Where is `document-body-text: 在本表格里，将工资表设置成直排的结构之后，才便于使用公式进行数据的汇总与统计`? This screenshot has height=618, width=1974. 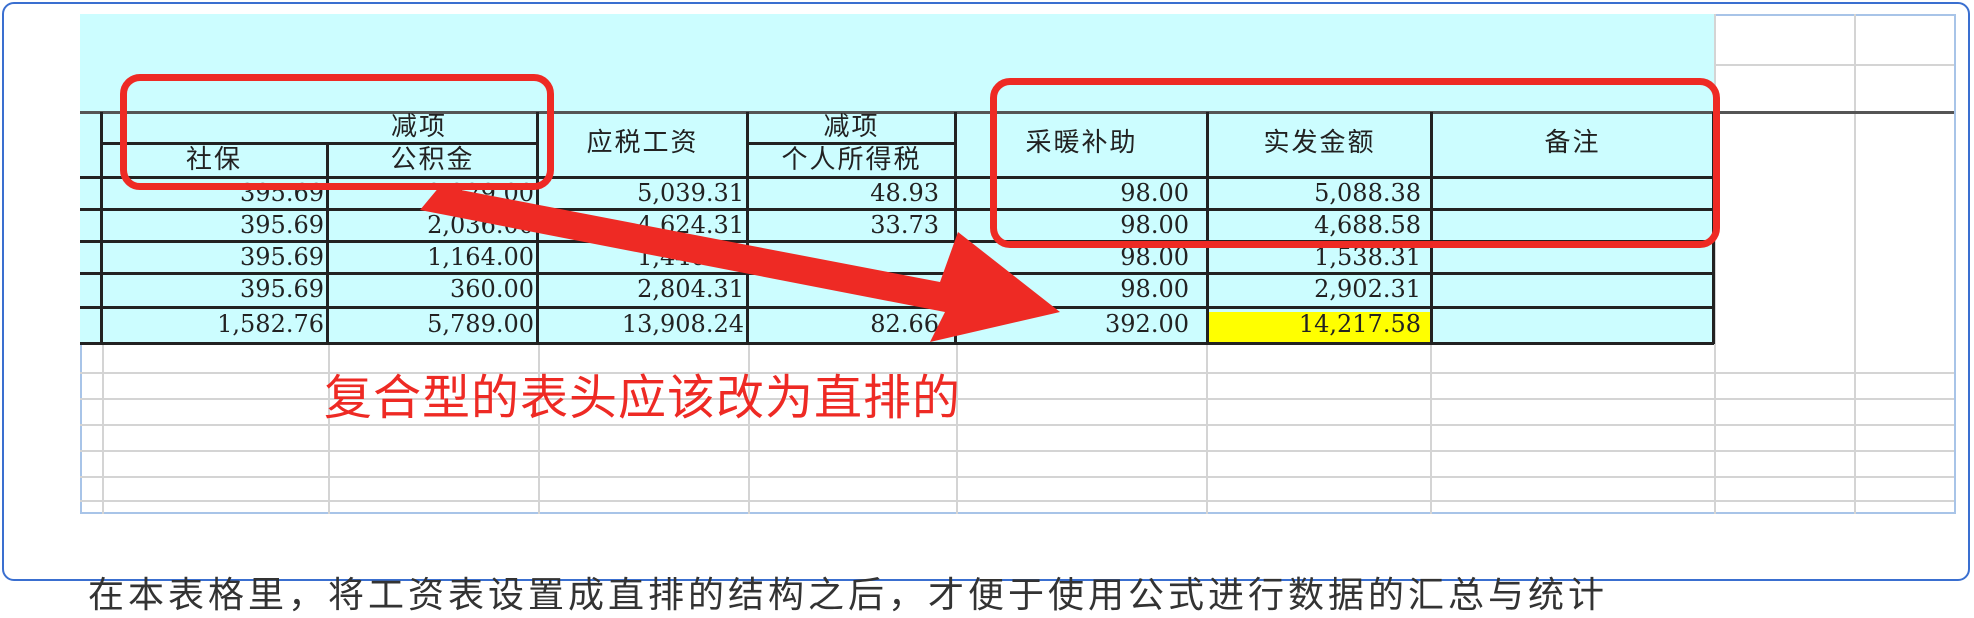
document-body-text: 在本表格里，将工资表设置成直排的结构之后，才便于使用公式进行数据的汇总与统计 is located at coordinates (848, 595).